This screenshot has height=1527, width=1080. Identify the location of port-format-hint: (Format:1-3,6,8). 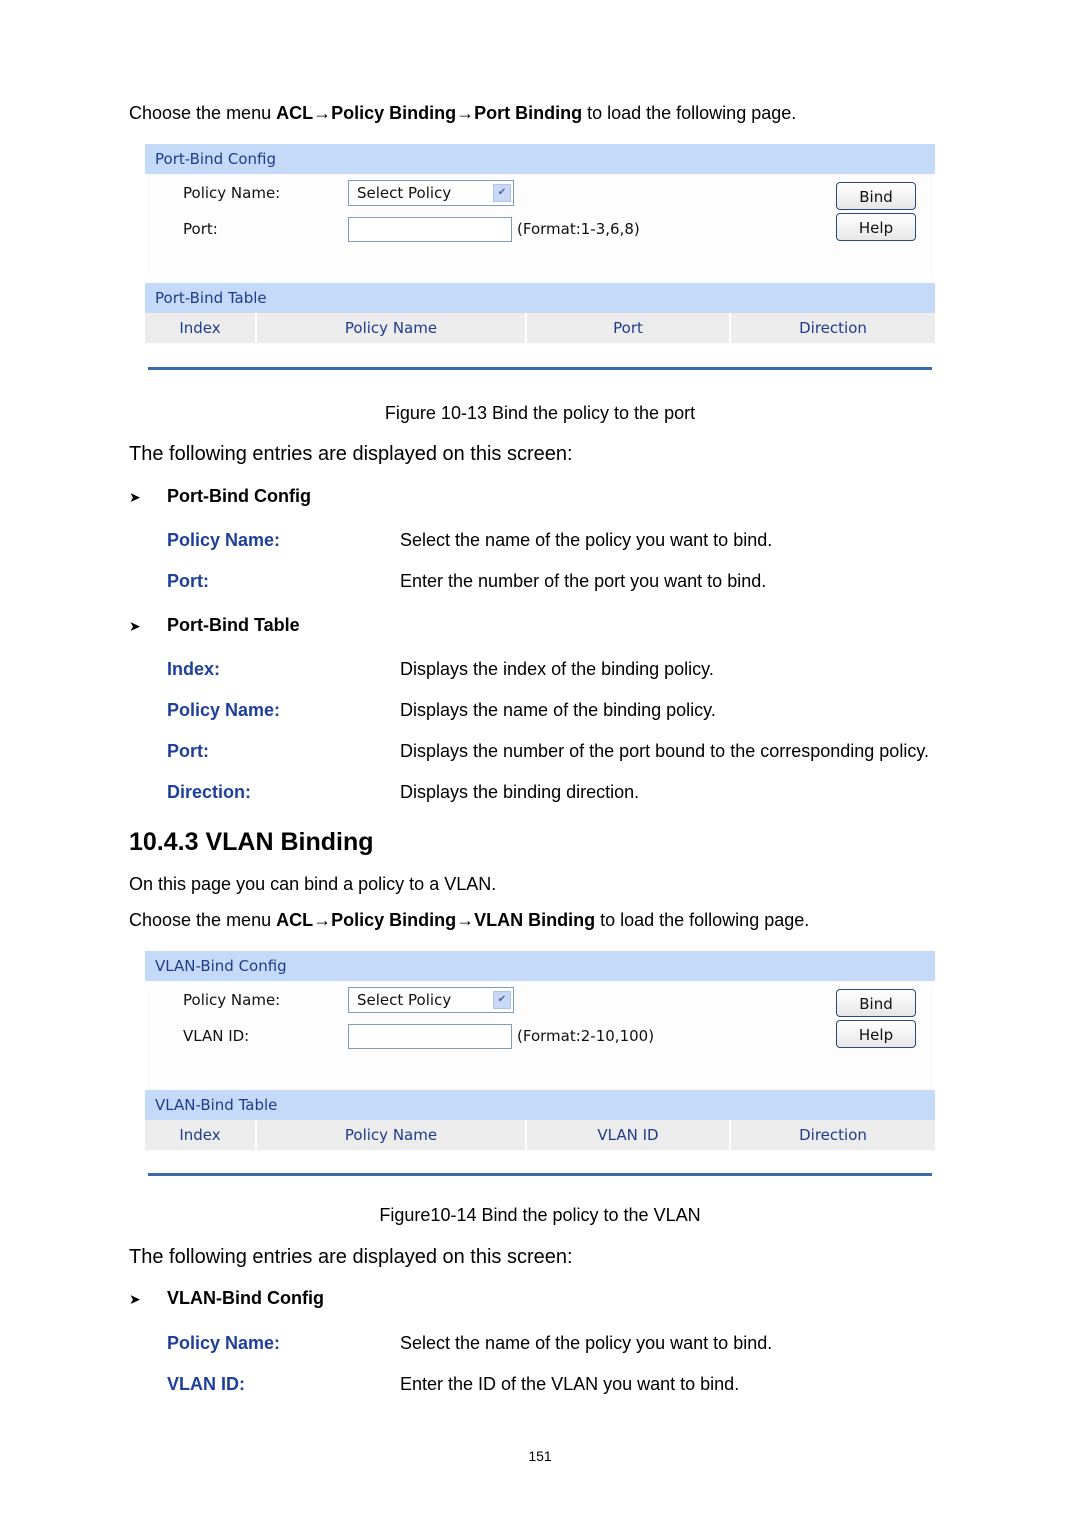
(578, 229).